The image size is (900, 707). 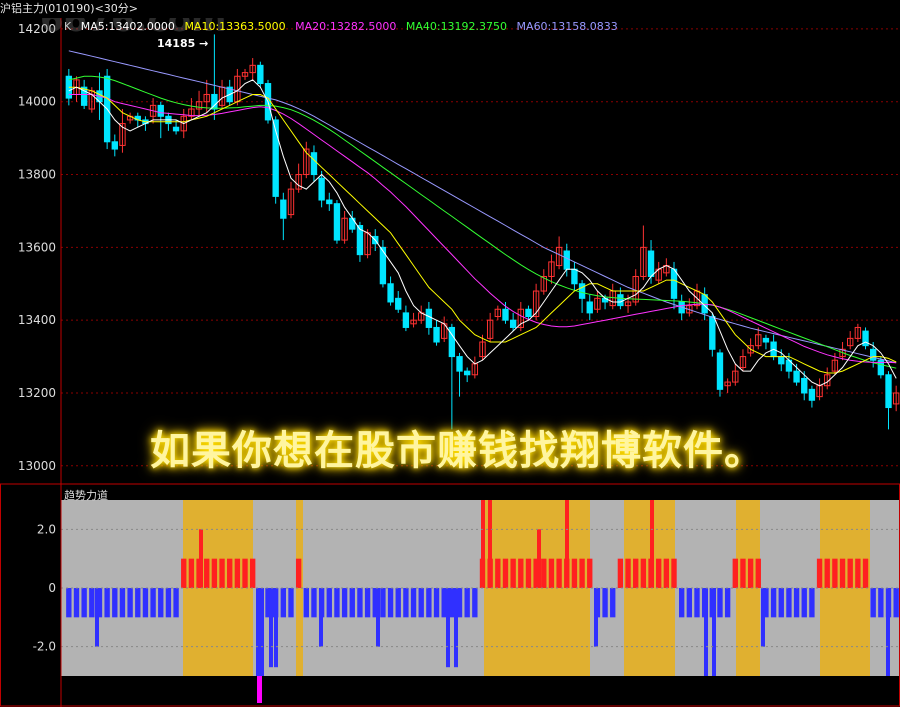 What do you see at coordinates (37, 102) in the screenshot?
I see `price-tick-label: 14000` at bounding box center [37, 102].